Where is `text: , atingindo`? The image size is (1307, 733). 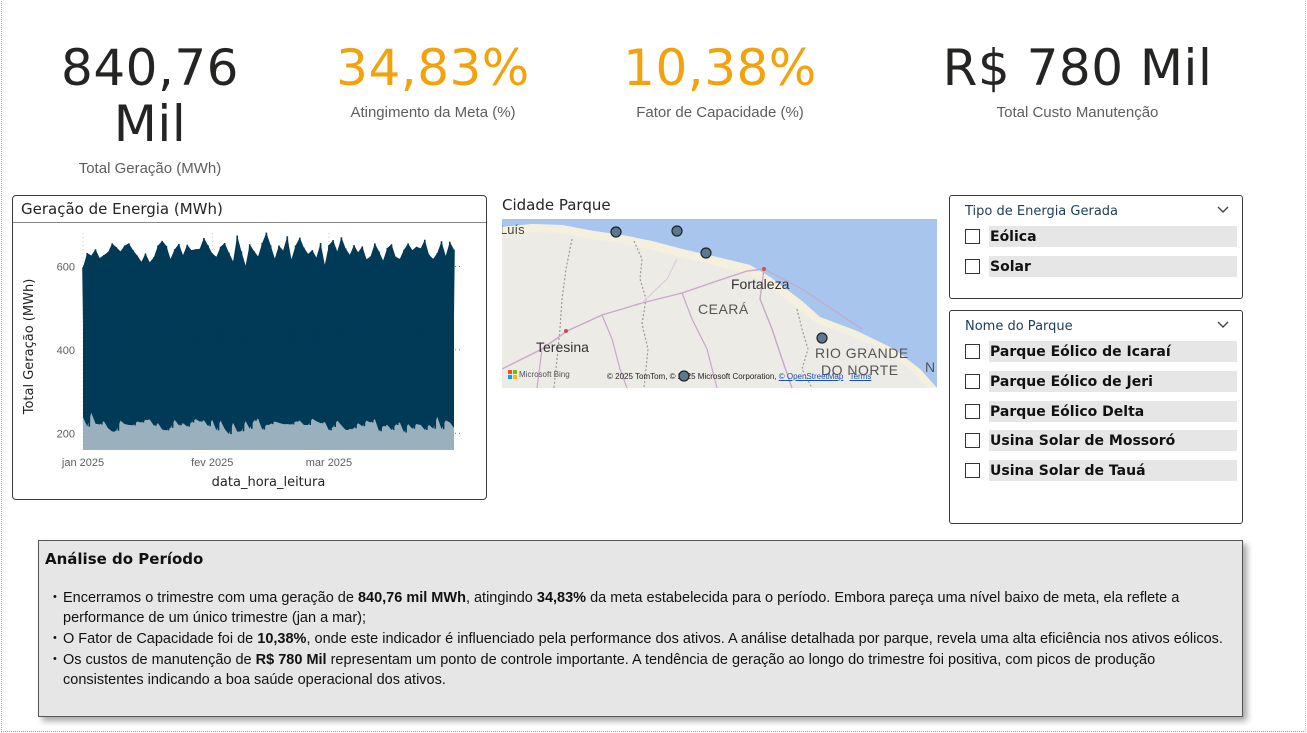
text: , atingindo is located at coordinates (501, 598).